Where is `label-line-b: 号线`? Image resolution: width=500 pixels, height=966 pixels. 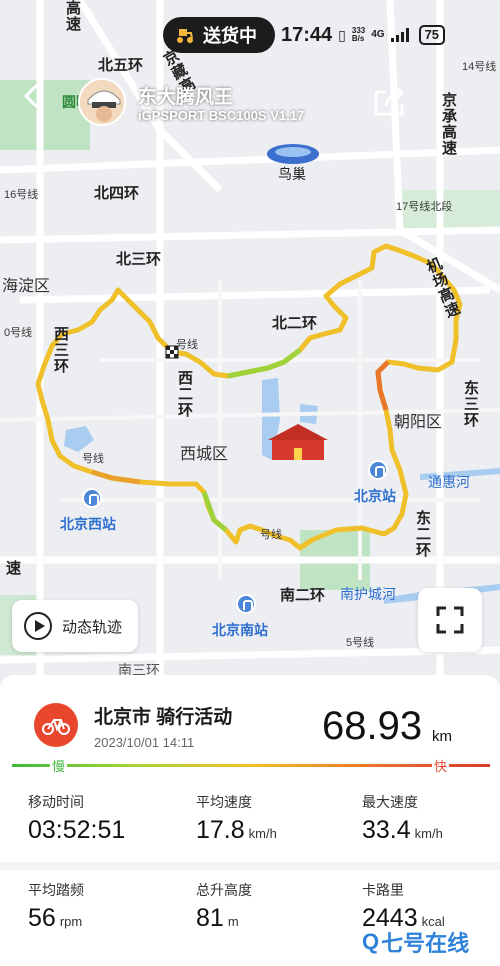 label-line-b: 号线 is located at coordinates (93, 459).